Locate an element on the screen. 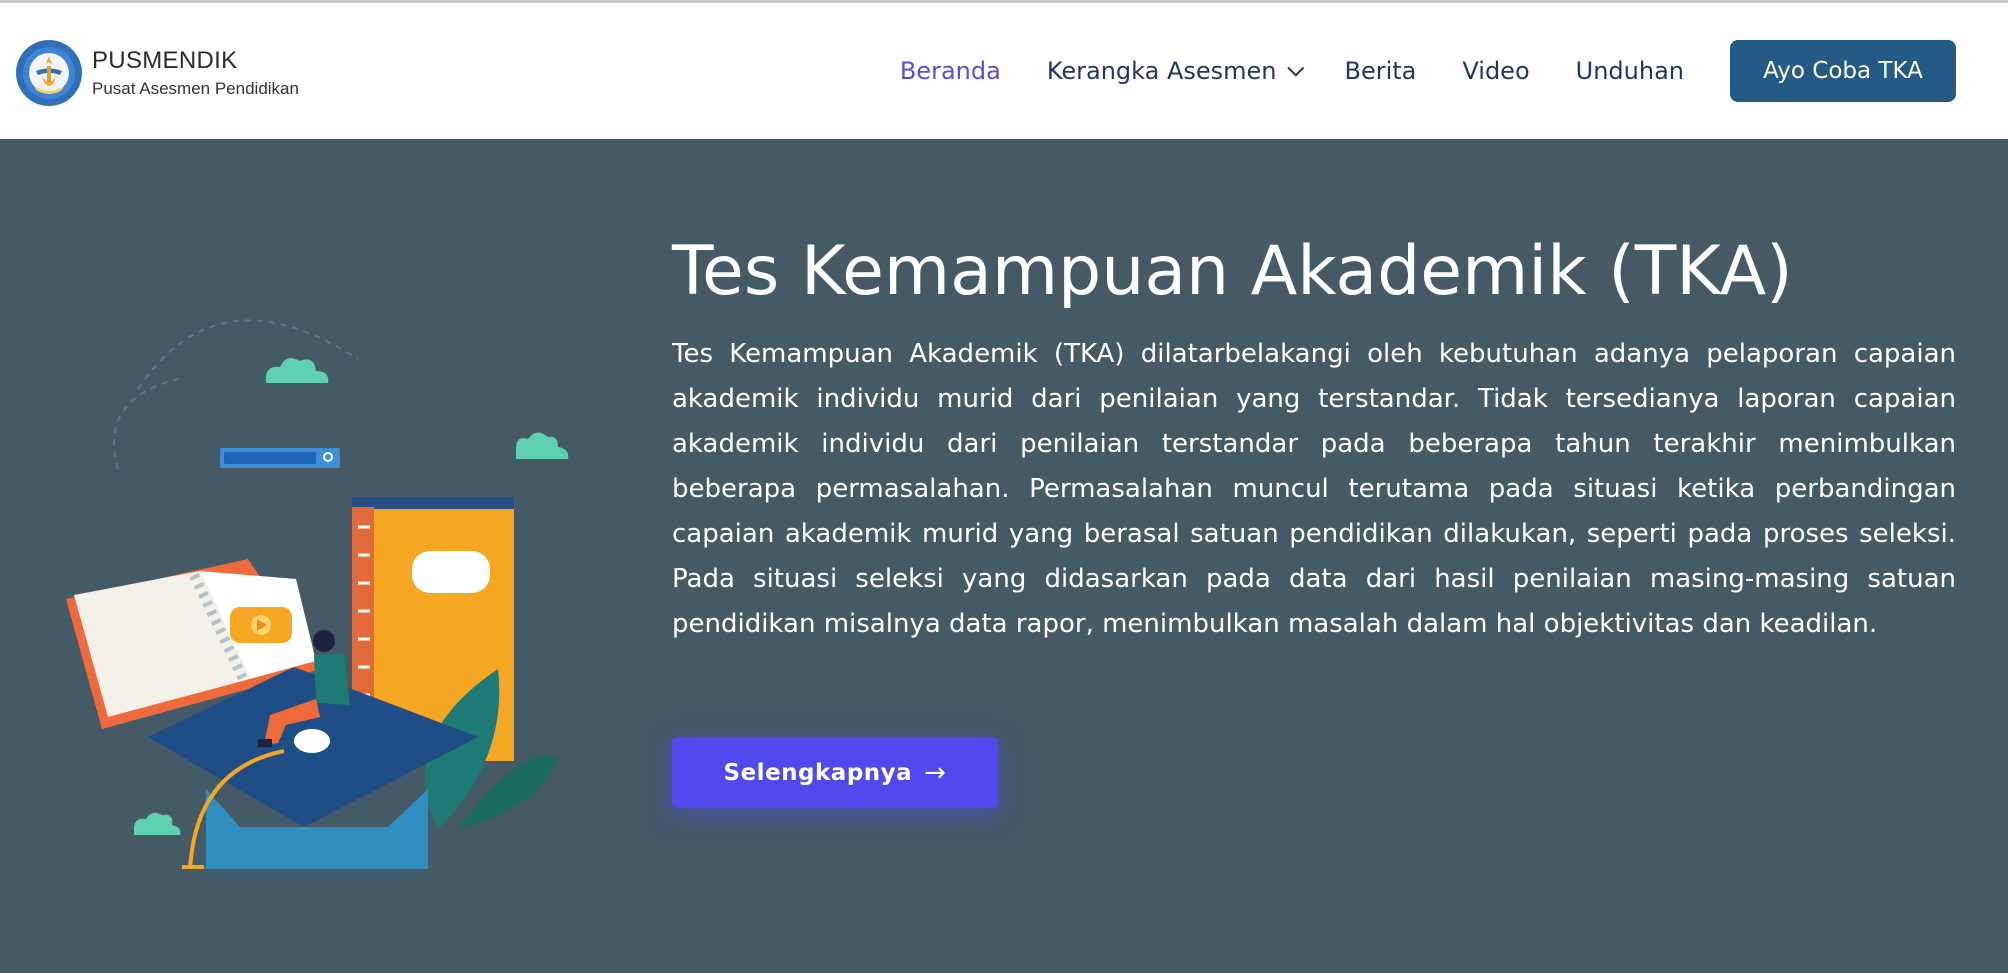  selengkapnya-button: Selengkapnya → is located at coordinates (835, 772).